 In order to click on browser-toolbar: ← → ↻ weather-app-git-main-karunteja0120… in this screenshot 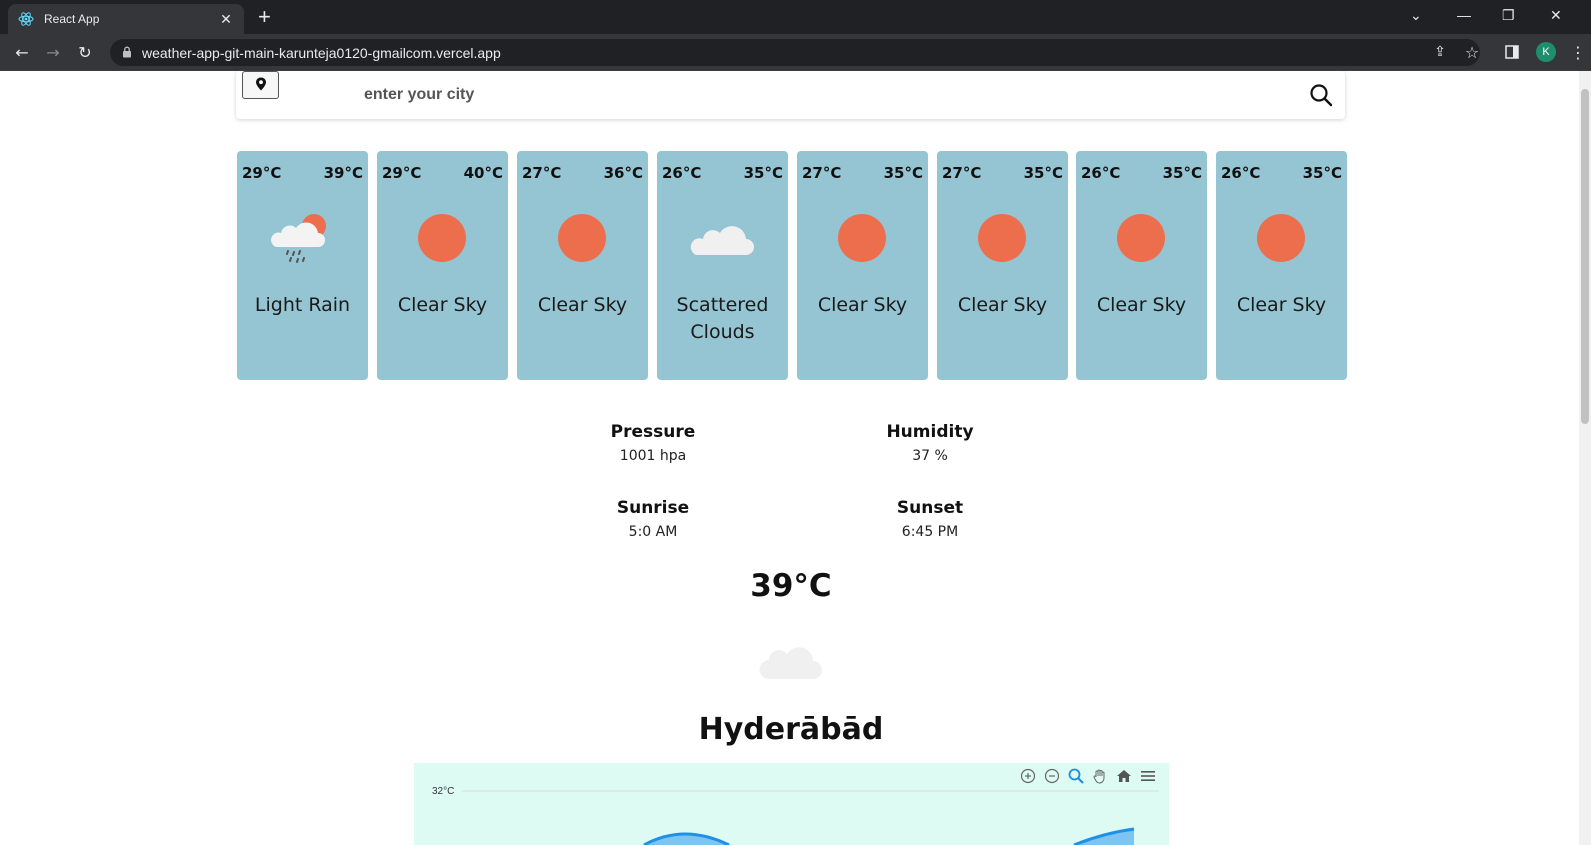, I will do `click(795, 52)`.